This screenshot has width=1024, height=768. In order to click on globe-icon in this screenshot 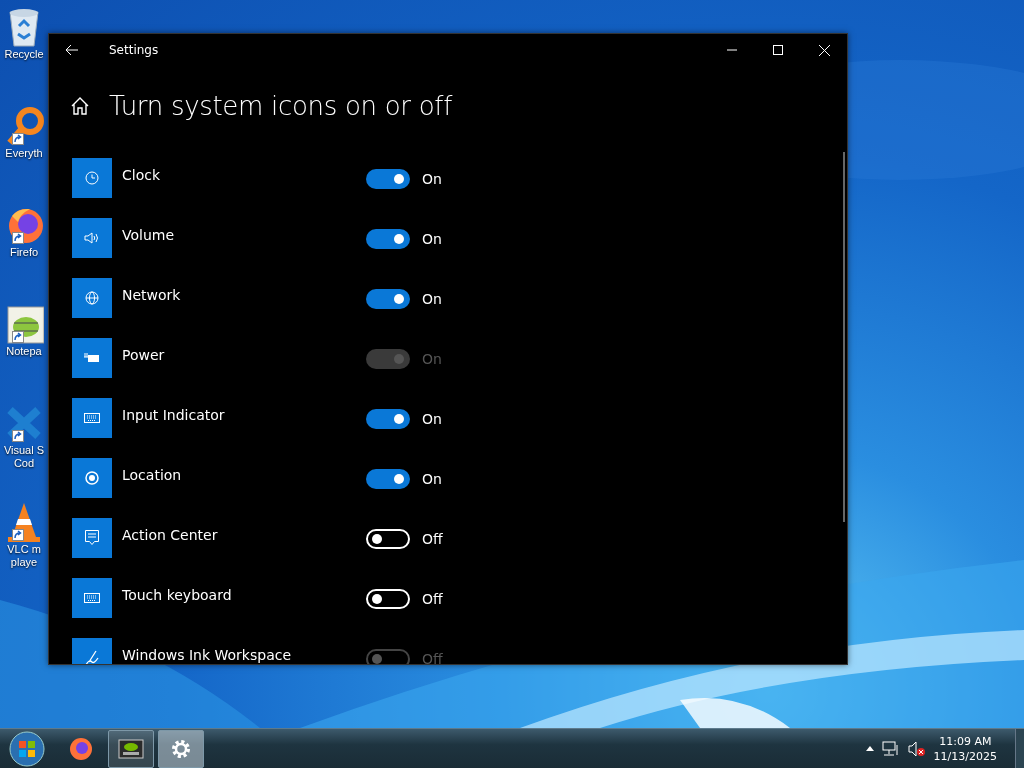, I will do `click(92, 298)`.